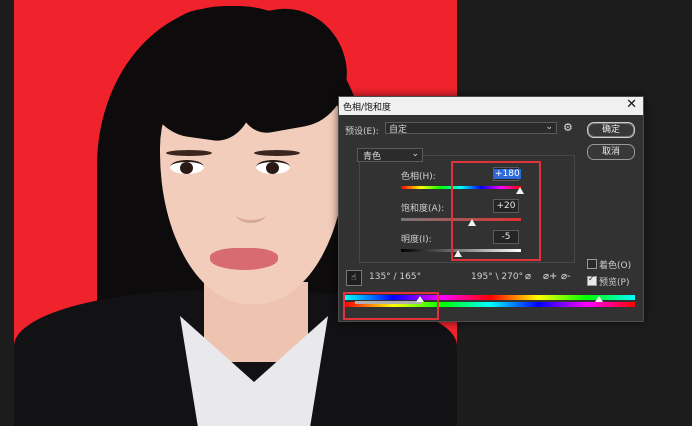 The image size is (692, 426). Describe the element at coordinates (395, 277) in the screenshot. I see `range-left-values: 135° / 165°` at that location.